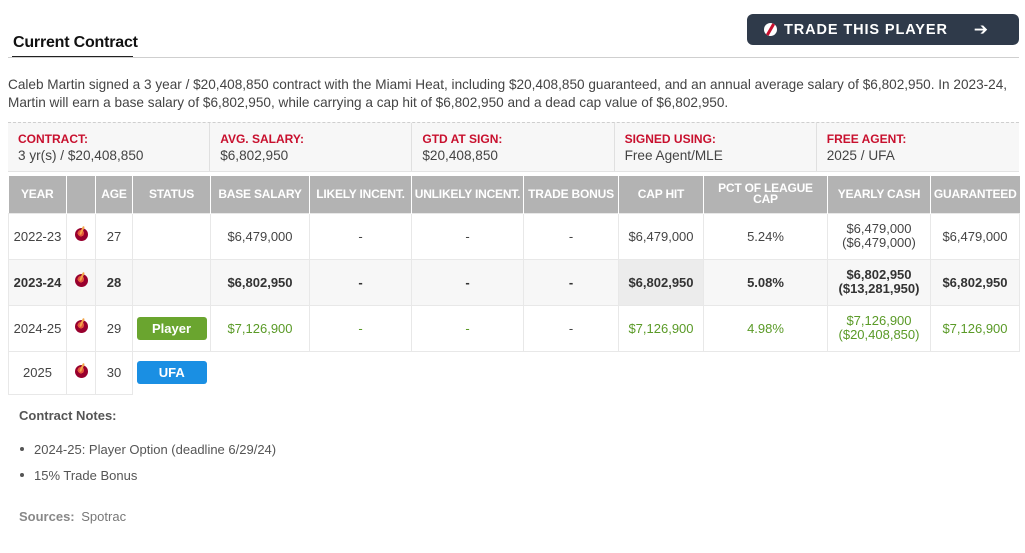 The image size is (1025, 553). Describe the element at coordinates (661, 328) in the screenshot. I see `cap-hit-cell: $7,126,900` at that location.